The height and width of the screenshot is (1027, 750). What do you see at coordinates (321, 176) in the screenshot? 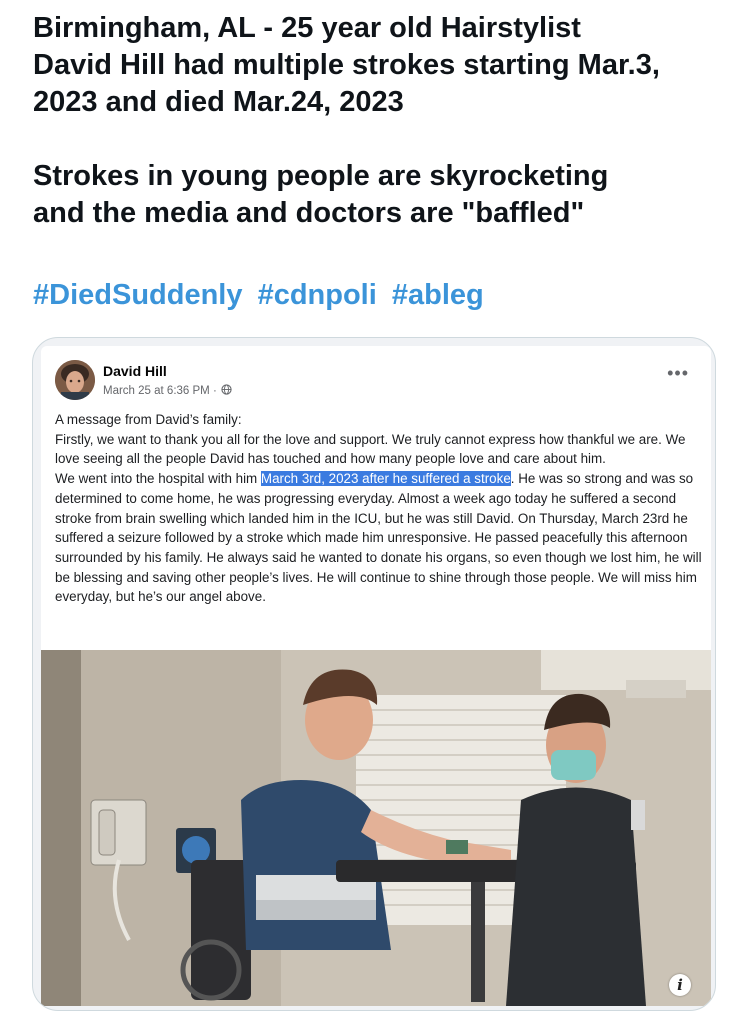
I see `tweet-line: Strokes in young people are skyrocketing` at bounding box center [321, 176].